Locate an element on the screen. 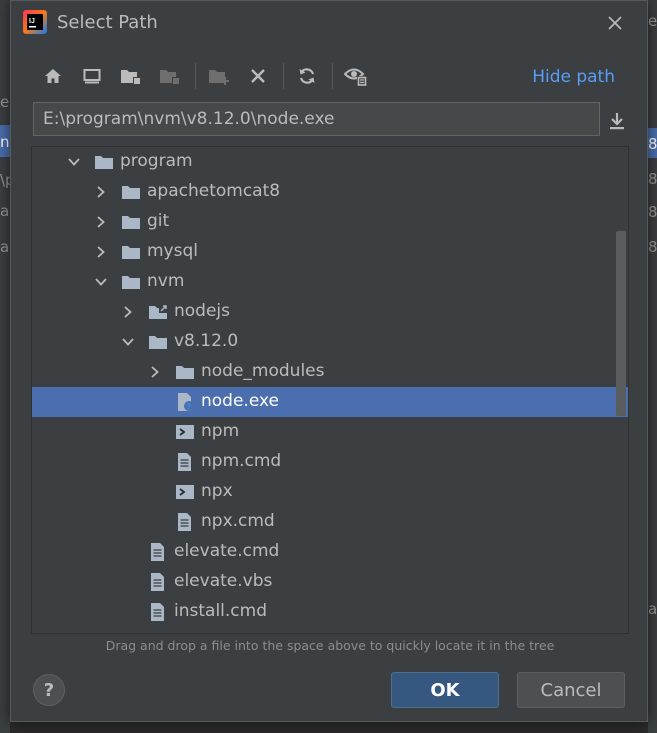 This screenshot has width=657, height=733. home-icon is located at coordinates (53, 76).